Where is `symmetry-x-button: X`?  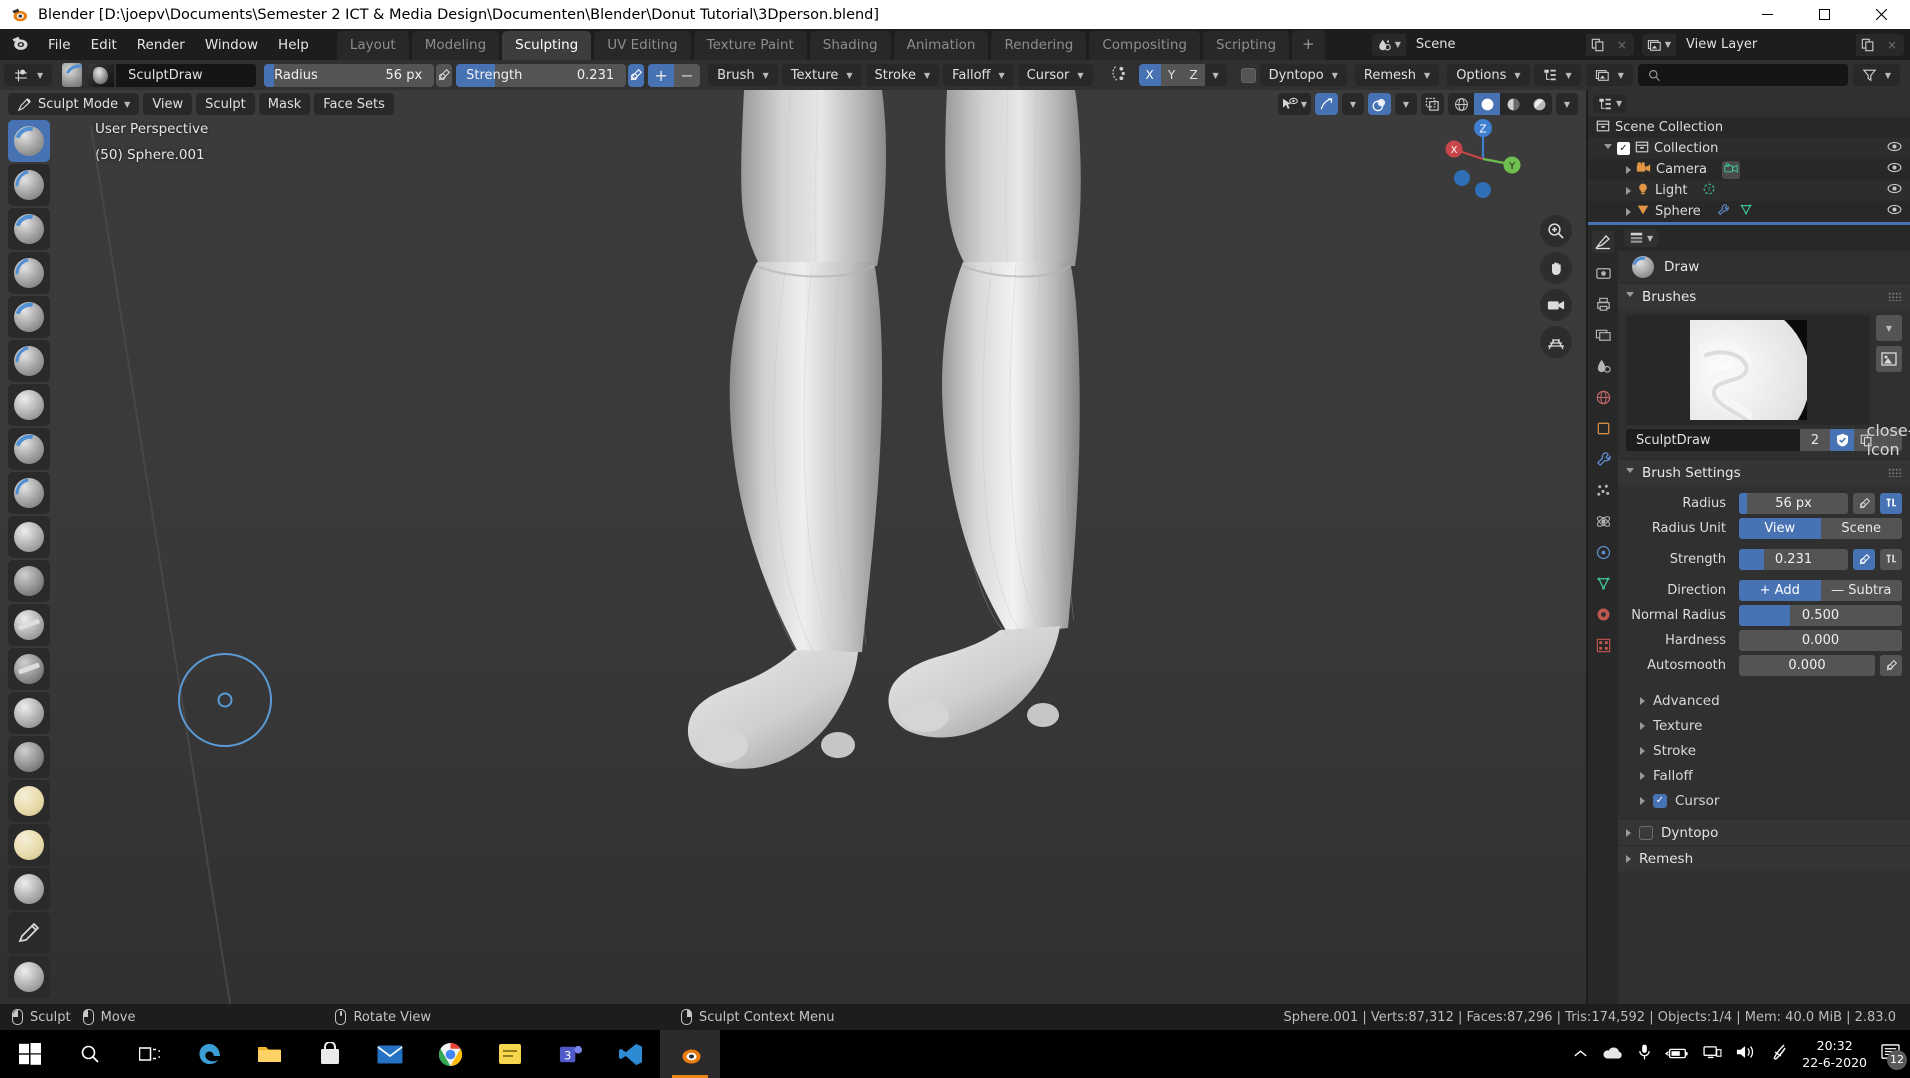 symmetry-x-button: X is located at coordinates (1149, 75).